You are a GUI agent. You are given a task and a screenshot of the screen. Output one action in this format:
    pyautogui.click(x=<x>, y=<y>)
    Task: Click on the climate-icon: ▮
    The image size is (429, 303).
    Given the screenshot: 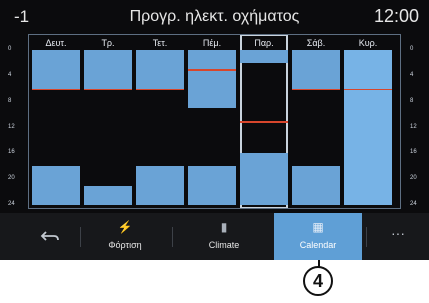 What is the action you would take?
    pyautogui.click(x=224, y=227)
    